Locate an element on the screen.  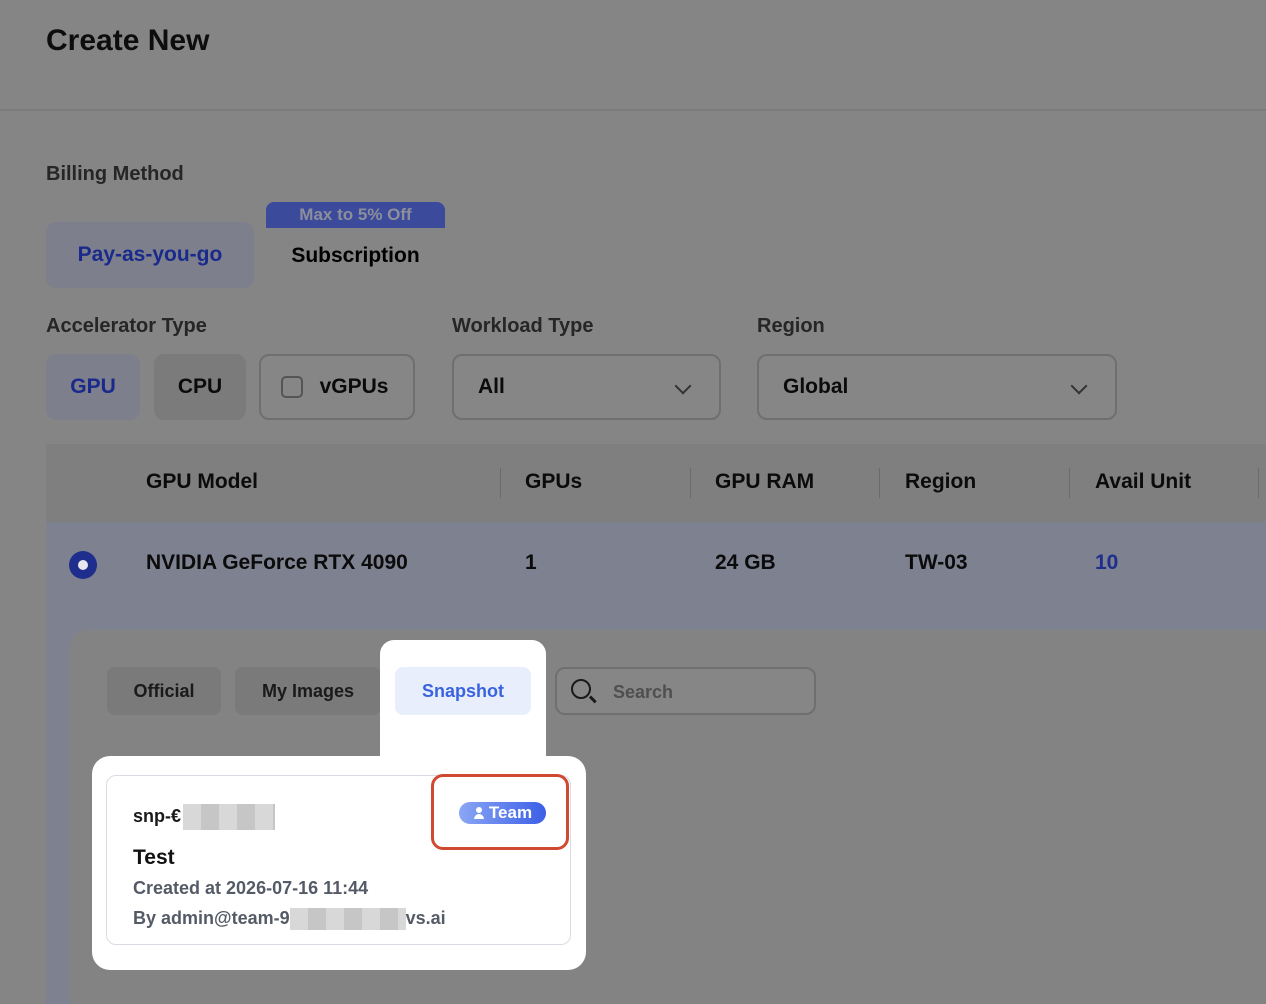
tab-my-images-label: My Images is located at coordinates (308, 690).